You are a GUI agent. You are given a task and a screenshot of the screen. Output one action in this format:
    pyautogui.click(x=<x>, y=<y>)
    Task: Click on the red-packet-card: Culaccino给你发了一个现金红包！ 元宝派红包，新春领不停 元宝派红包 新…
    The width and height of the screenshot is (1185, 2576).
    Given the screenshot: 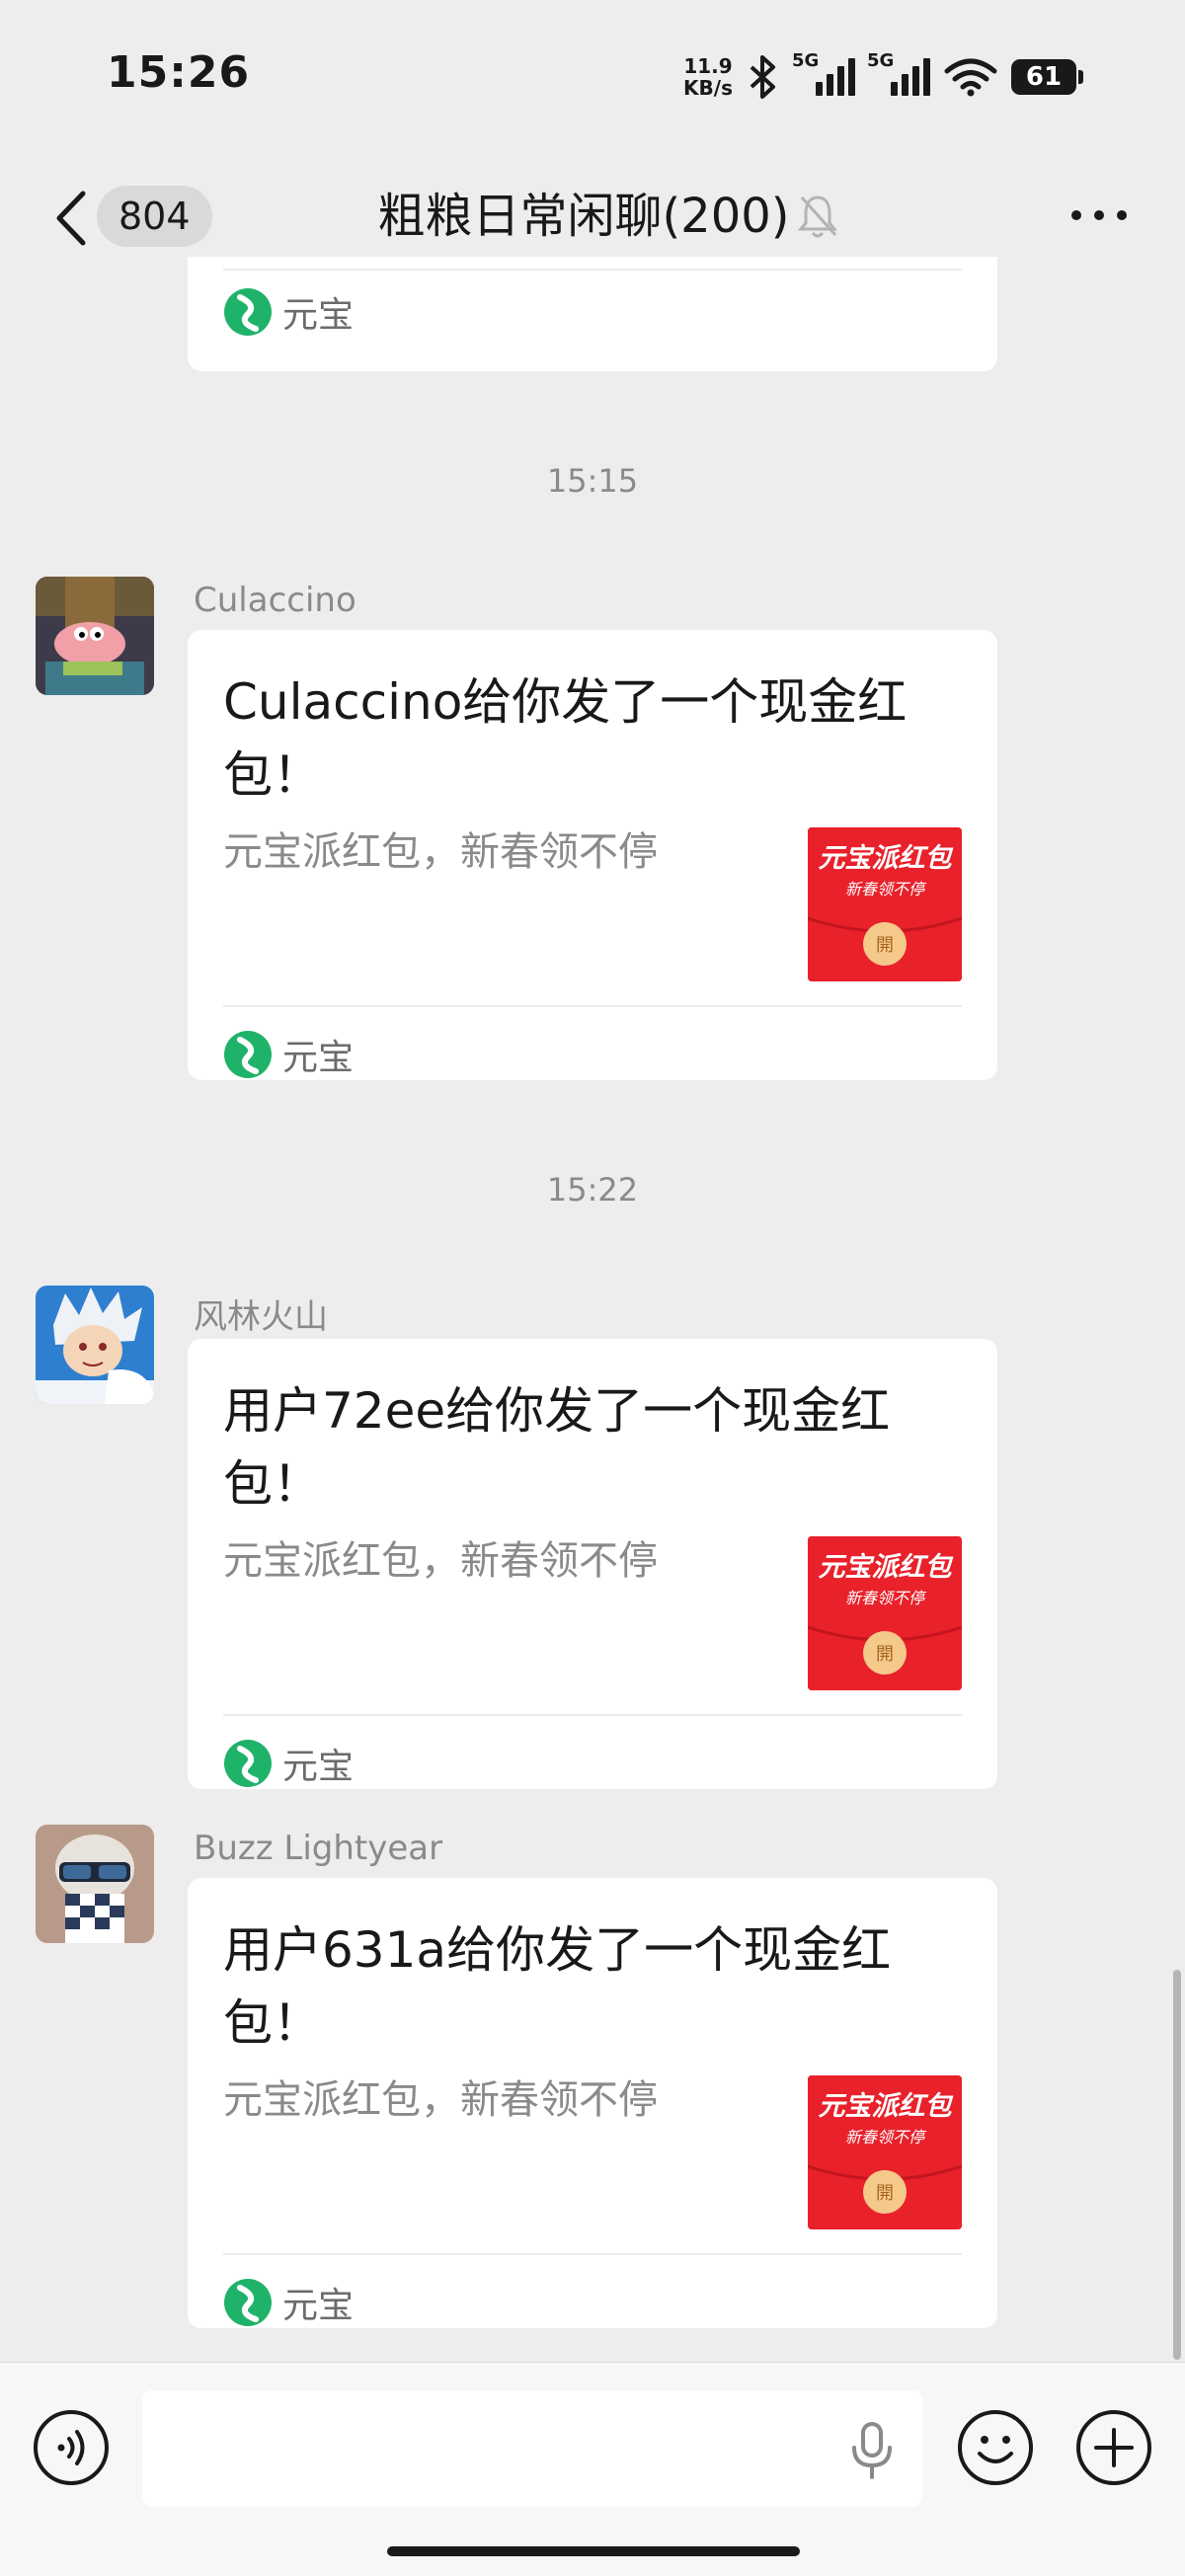 What is the action you would take?
    pyautogui.click(x=592, y=855)
    